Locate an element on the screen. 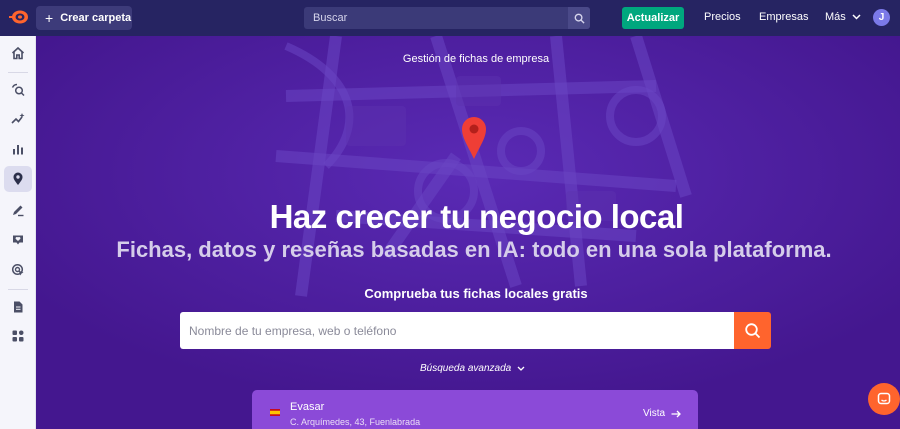 Image resolution: width=900 pixels, height=429 pixels. hero-title: Haz crecer tu negocio local is located at coordinates (476, 216).